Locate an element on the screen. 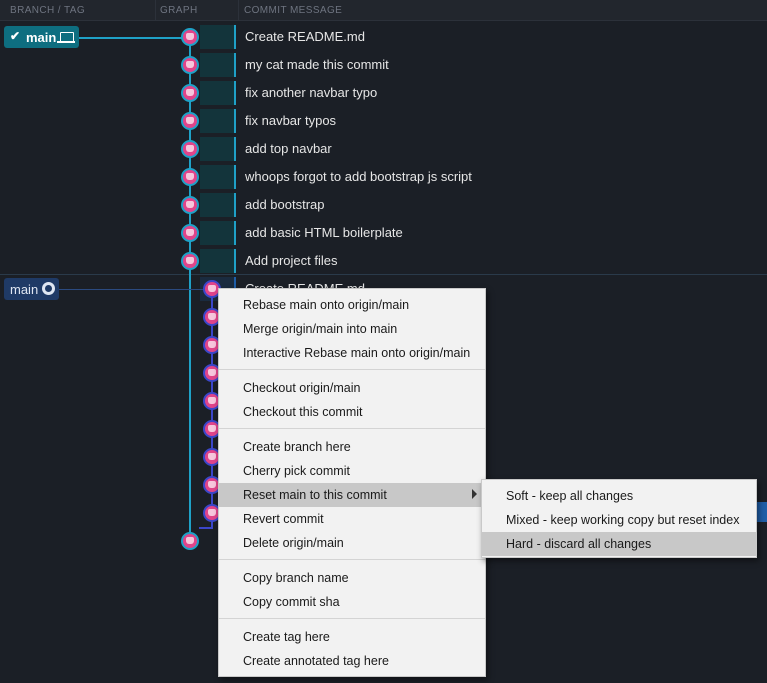  branch-connector is located at coordinates (134, 38).